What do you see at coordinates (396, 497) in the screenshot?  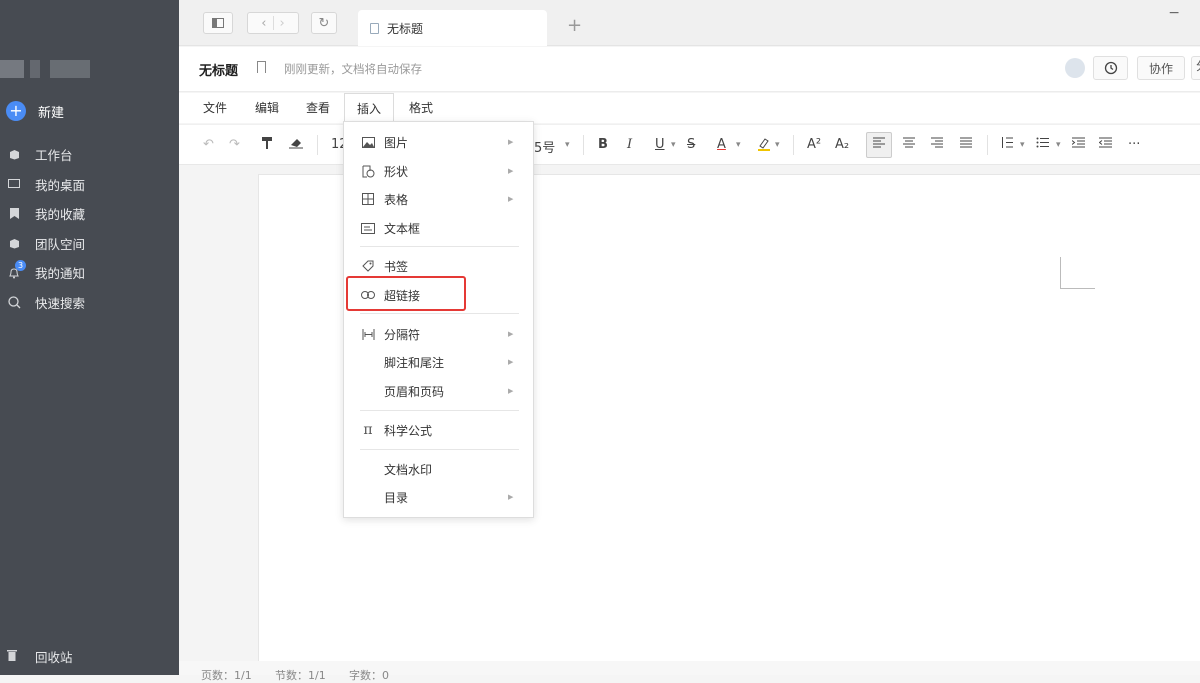 I see `menu-item-label: 目录` at bounding box center [396, 497].